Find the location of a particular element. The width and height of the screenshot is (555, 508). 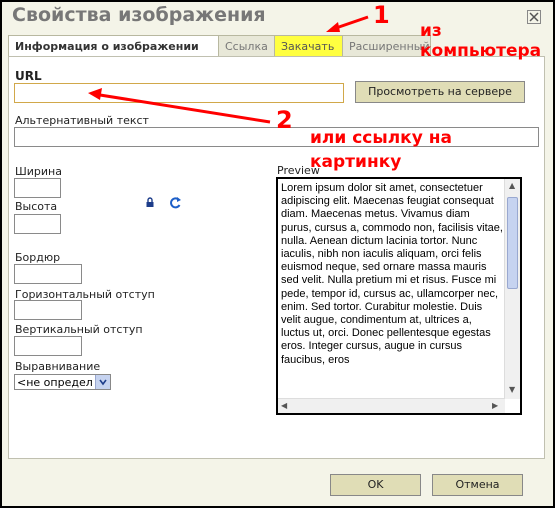

tab-link: Ссылка is located at coordinates (248, 46).